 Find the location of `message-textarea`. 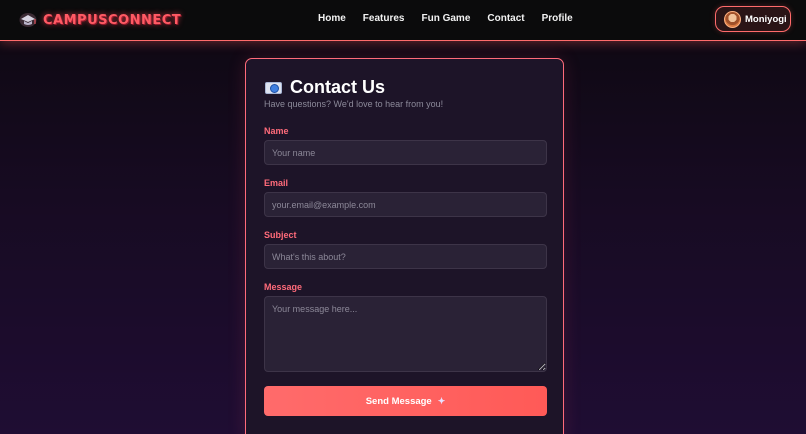

message-textarea is located at coordinates (405, 334).